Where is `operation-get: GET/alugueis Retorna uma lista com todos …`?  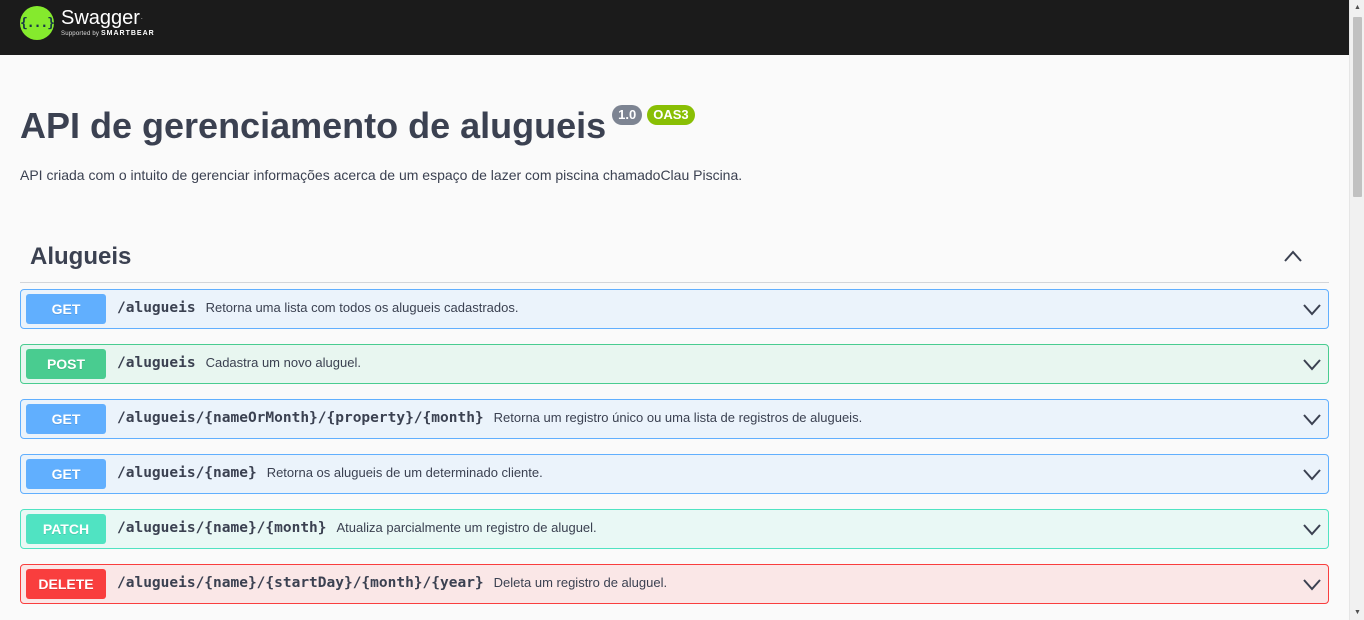
operation-get: GET/alugueis Retorna uma lista com todos … is located at coordinates (674, 309).